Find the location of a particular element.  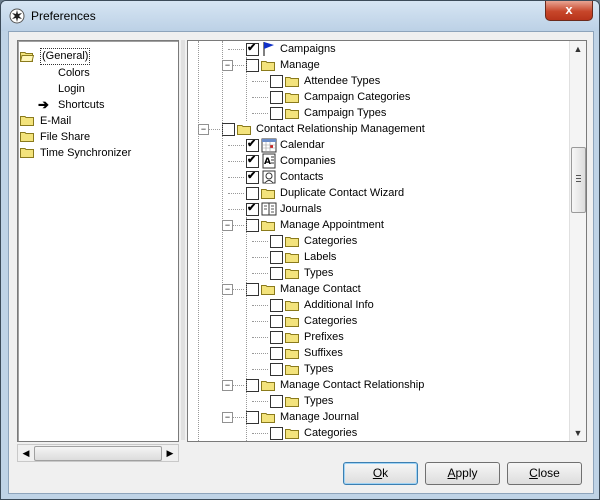

ok-button: Ok is located at coordinates (380, 473).